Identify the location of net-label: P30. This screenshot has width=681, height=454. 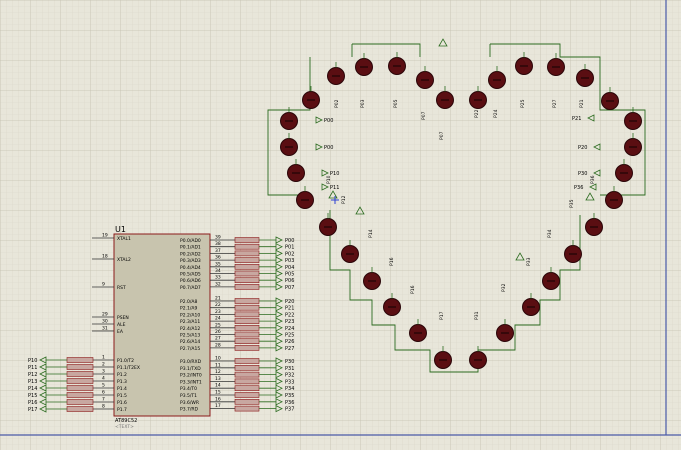
(582, 174).